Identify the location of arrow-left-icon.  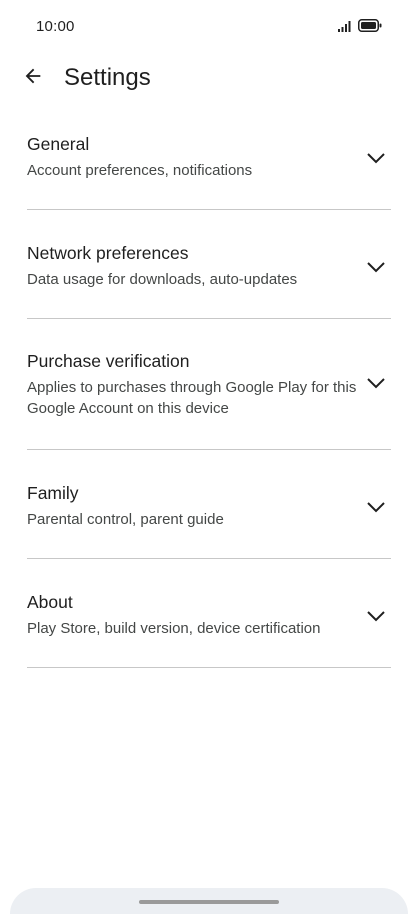
(33, 78).